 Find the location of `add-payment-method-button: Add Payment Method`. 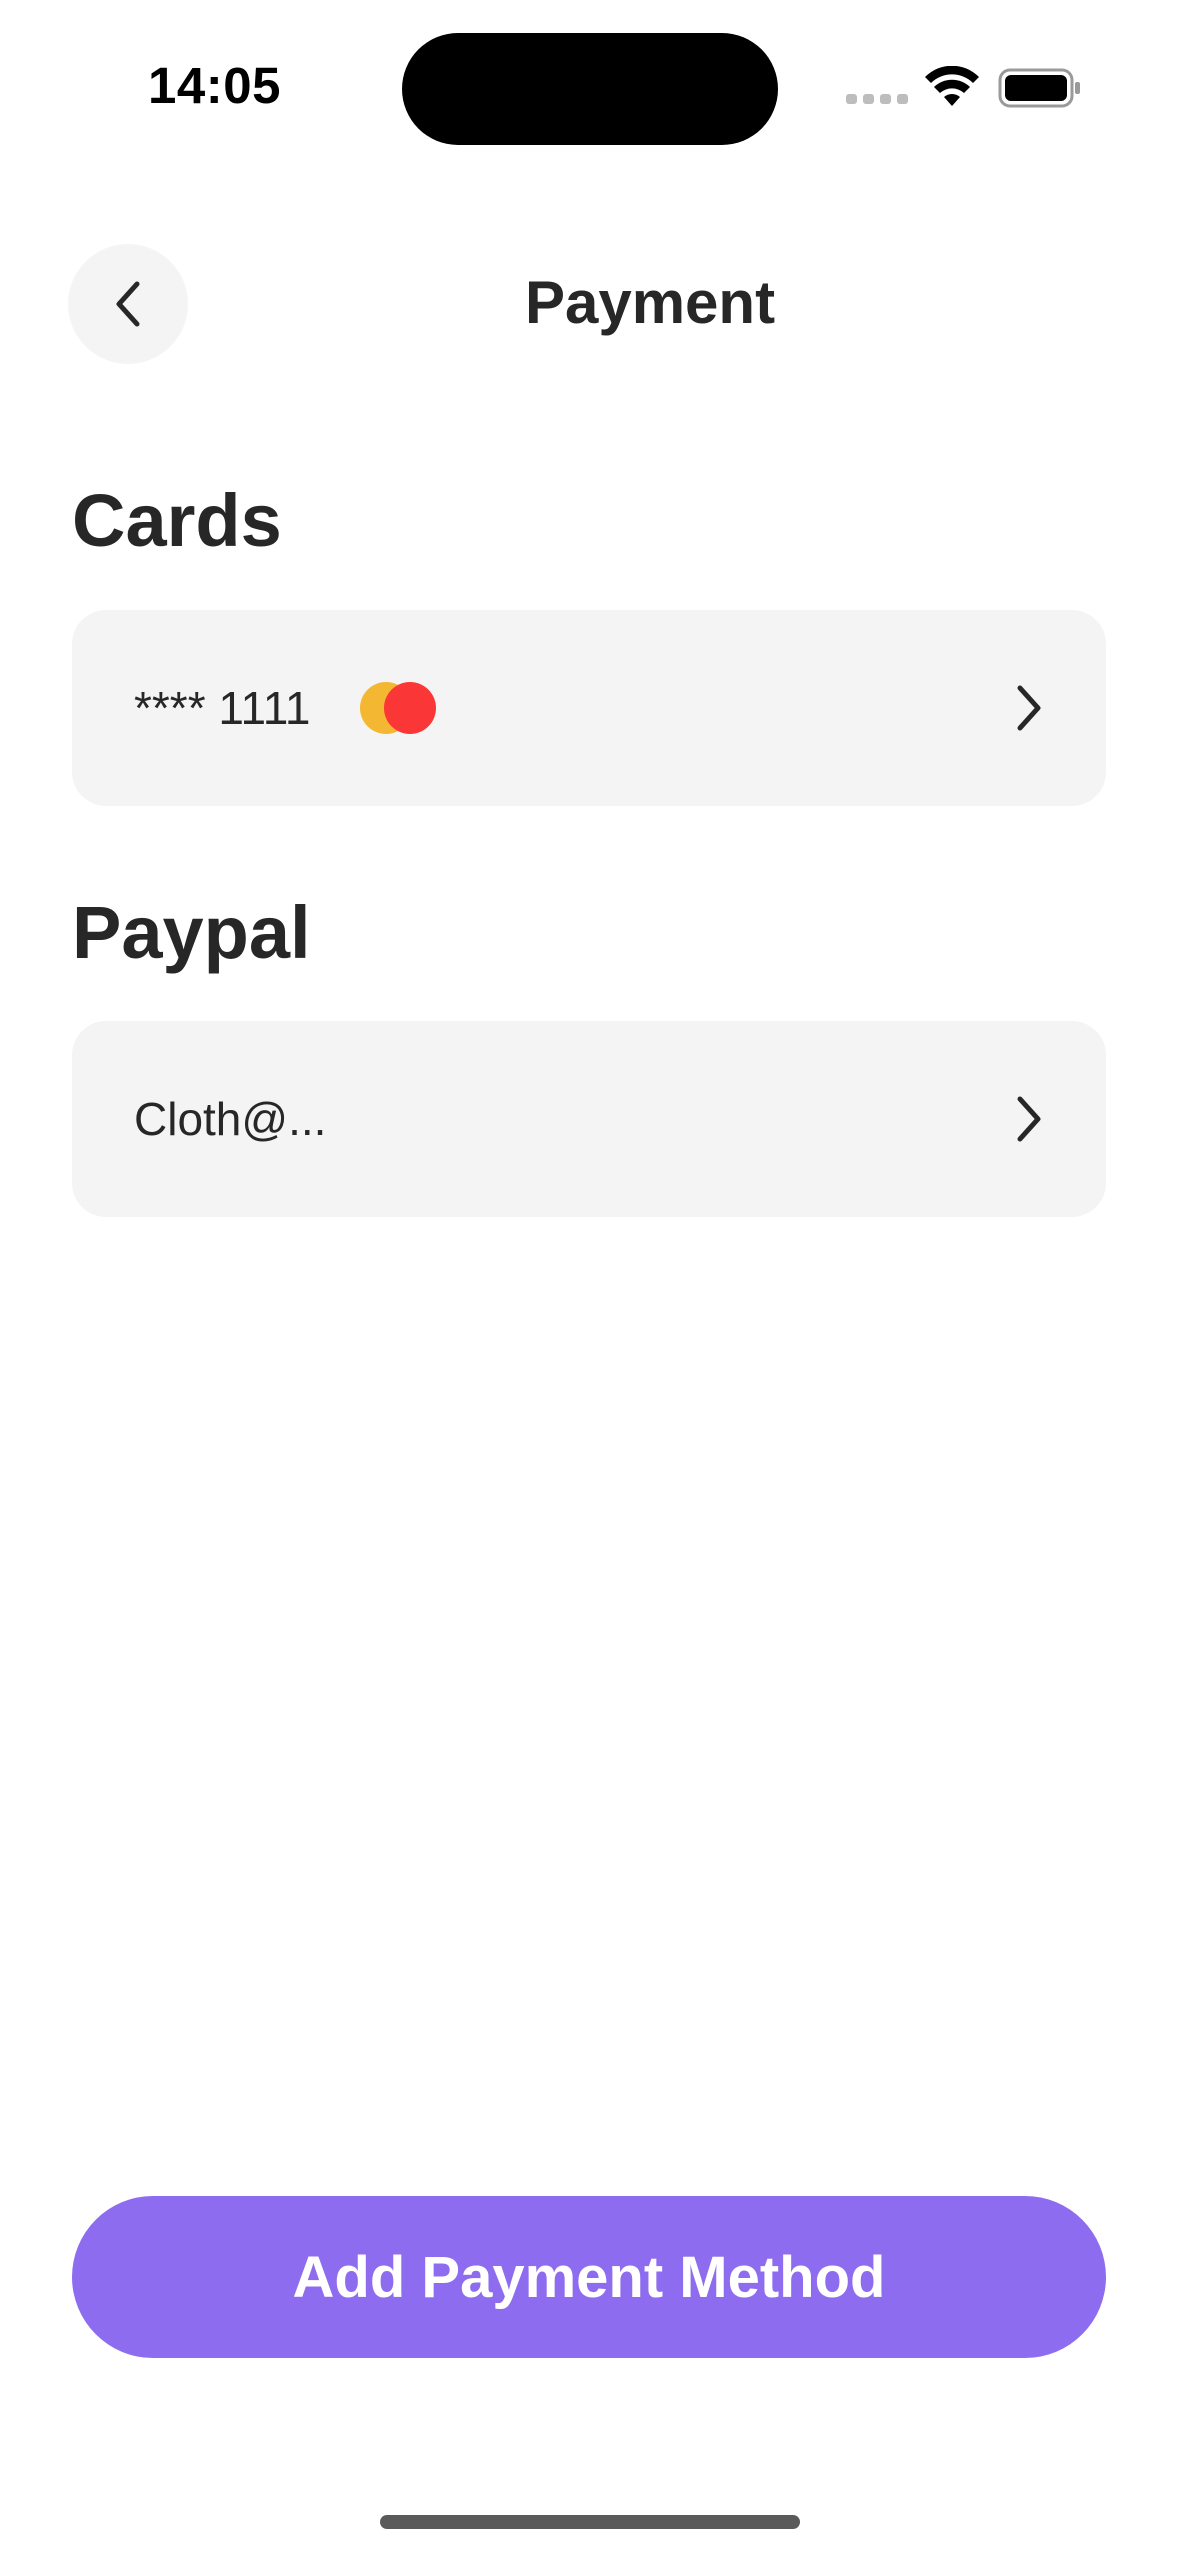

add-payment-method-button: Add Payment Method is located at coordinates (589, 2277).